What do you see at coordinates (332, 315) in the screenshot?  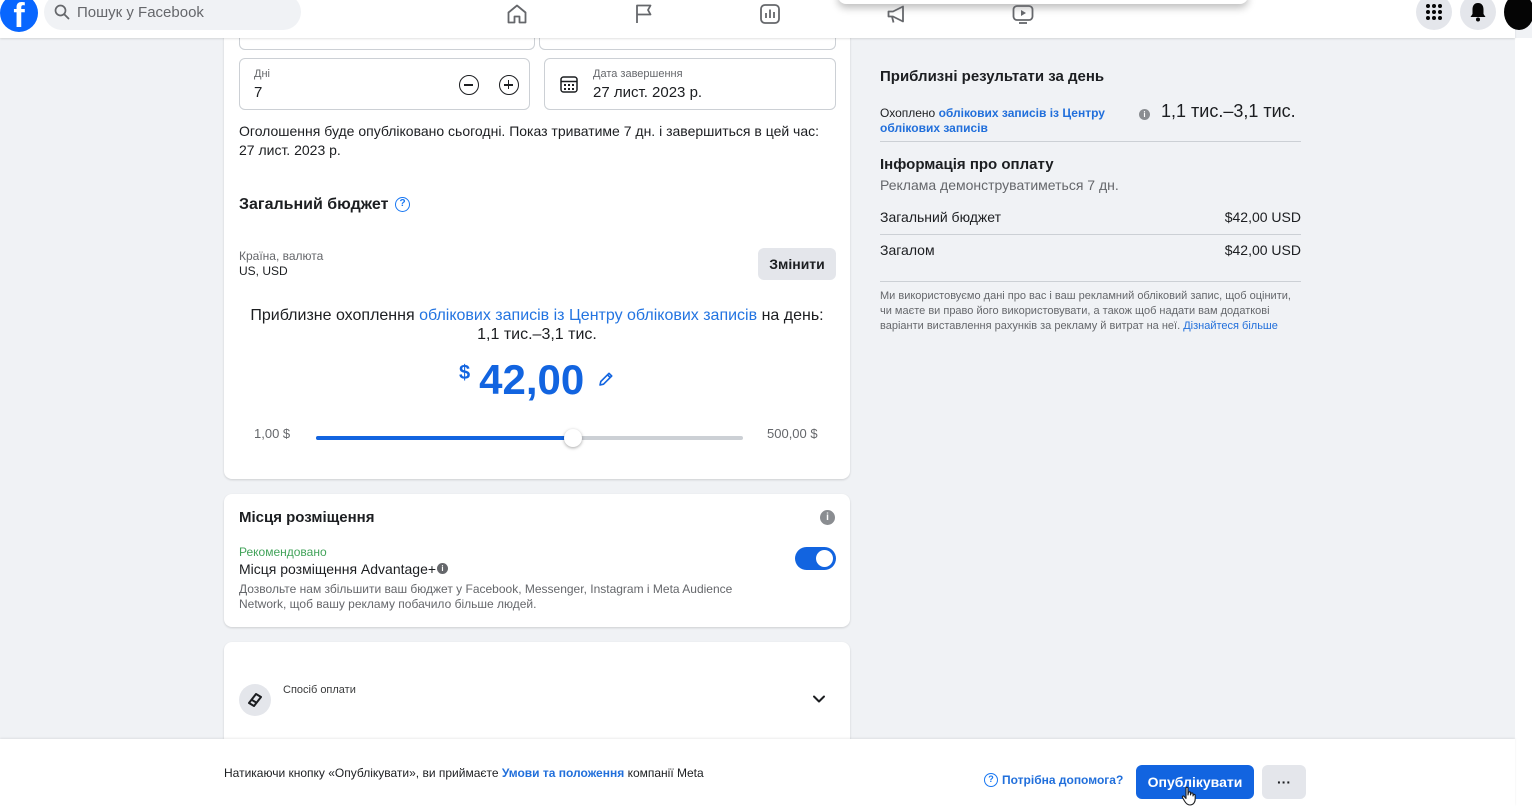 I see `reach-prefix: Приблизне охоплення` at bounding box center [332, 315].